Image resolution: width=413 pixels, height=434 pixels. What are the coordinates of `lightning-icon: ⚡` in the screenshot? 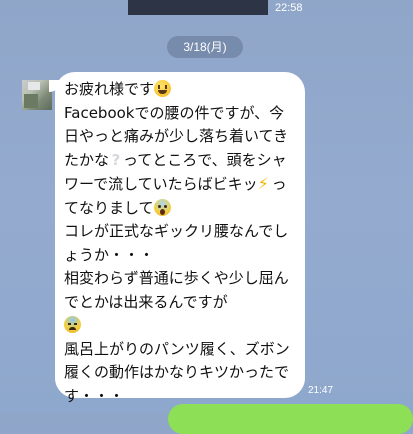 It's located at (263, 183).